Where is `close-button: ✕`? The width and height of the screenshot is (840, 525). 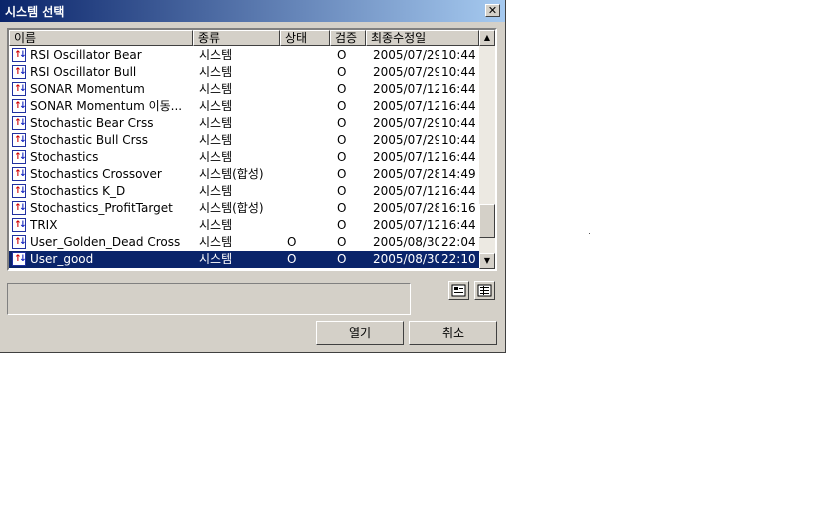
close-button: ✕ is located at coordinates (492, 10).